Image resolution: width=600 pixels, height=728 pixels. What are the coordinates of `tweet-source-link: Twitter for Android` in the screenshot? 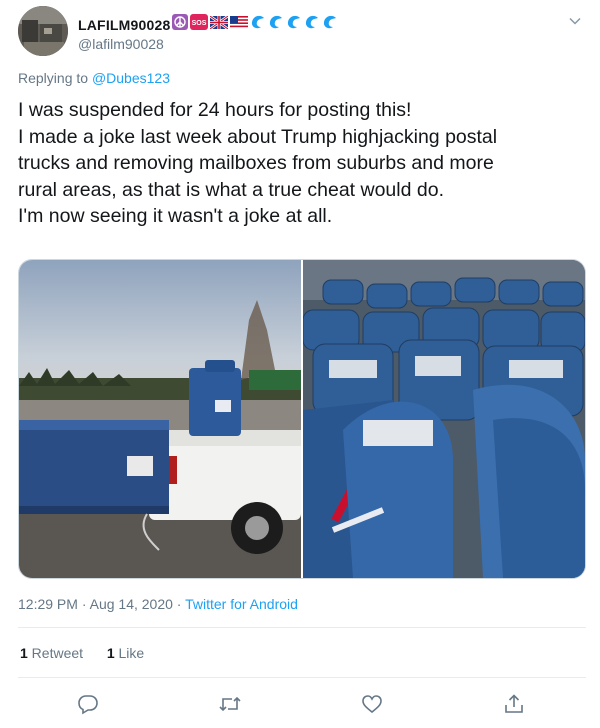 It's located at (241, 604).